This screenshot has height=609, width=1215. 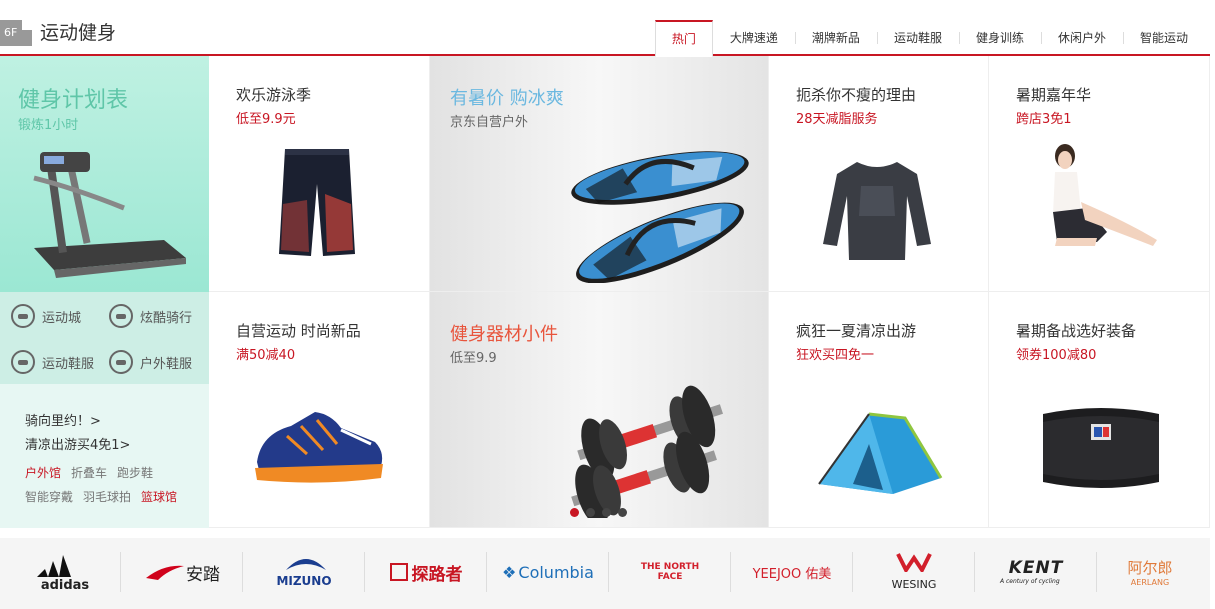 What do you see at coordinates (298, 331) in the screenshot?
I see `card-title: 自营运动 时尚新品` at bounding box center [298, 331].